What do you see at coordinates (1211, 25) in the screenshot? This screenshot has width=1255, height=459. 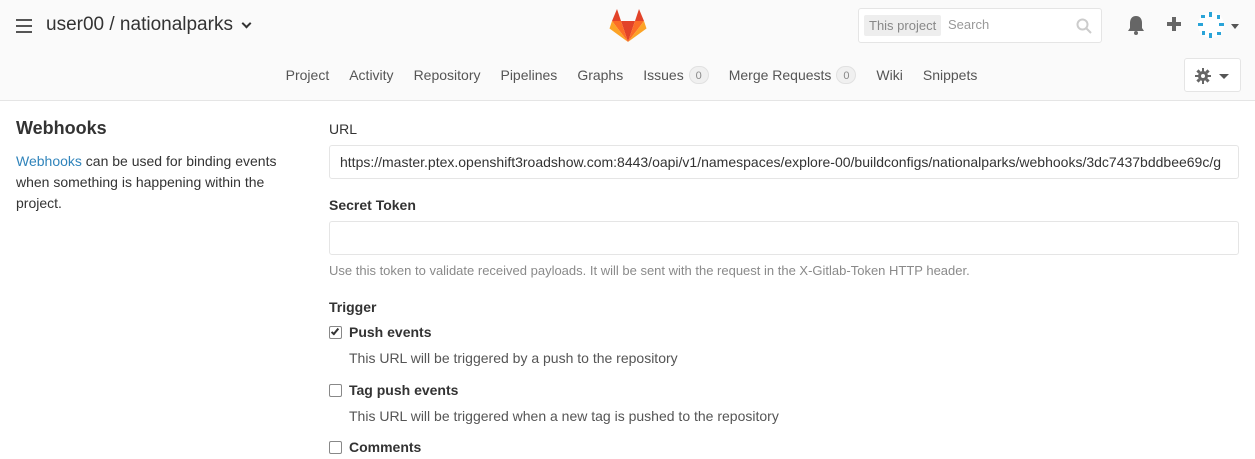 I see `user-avatar` at bounding box center [1211, 25].